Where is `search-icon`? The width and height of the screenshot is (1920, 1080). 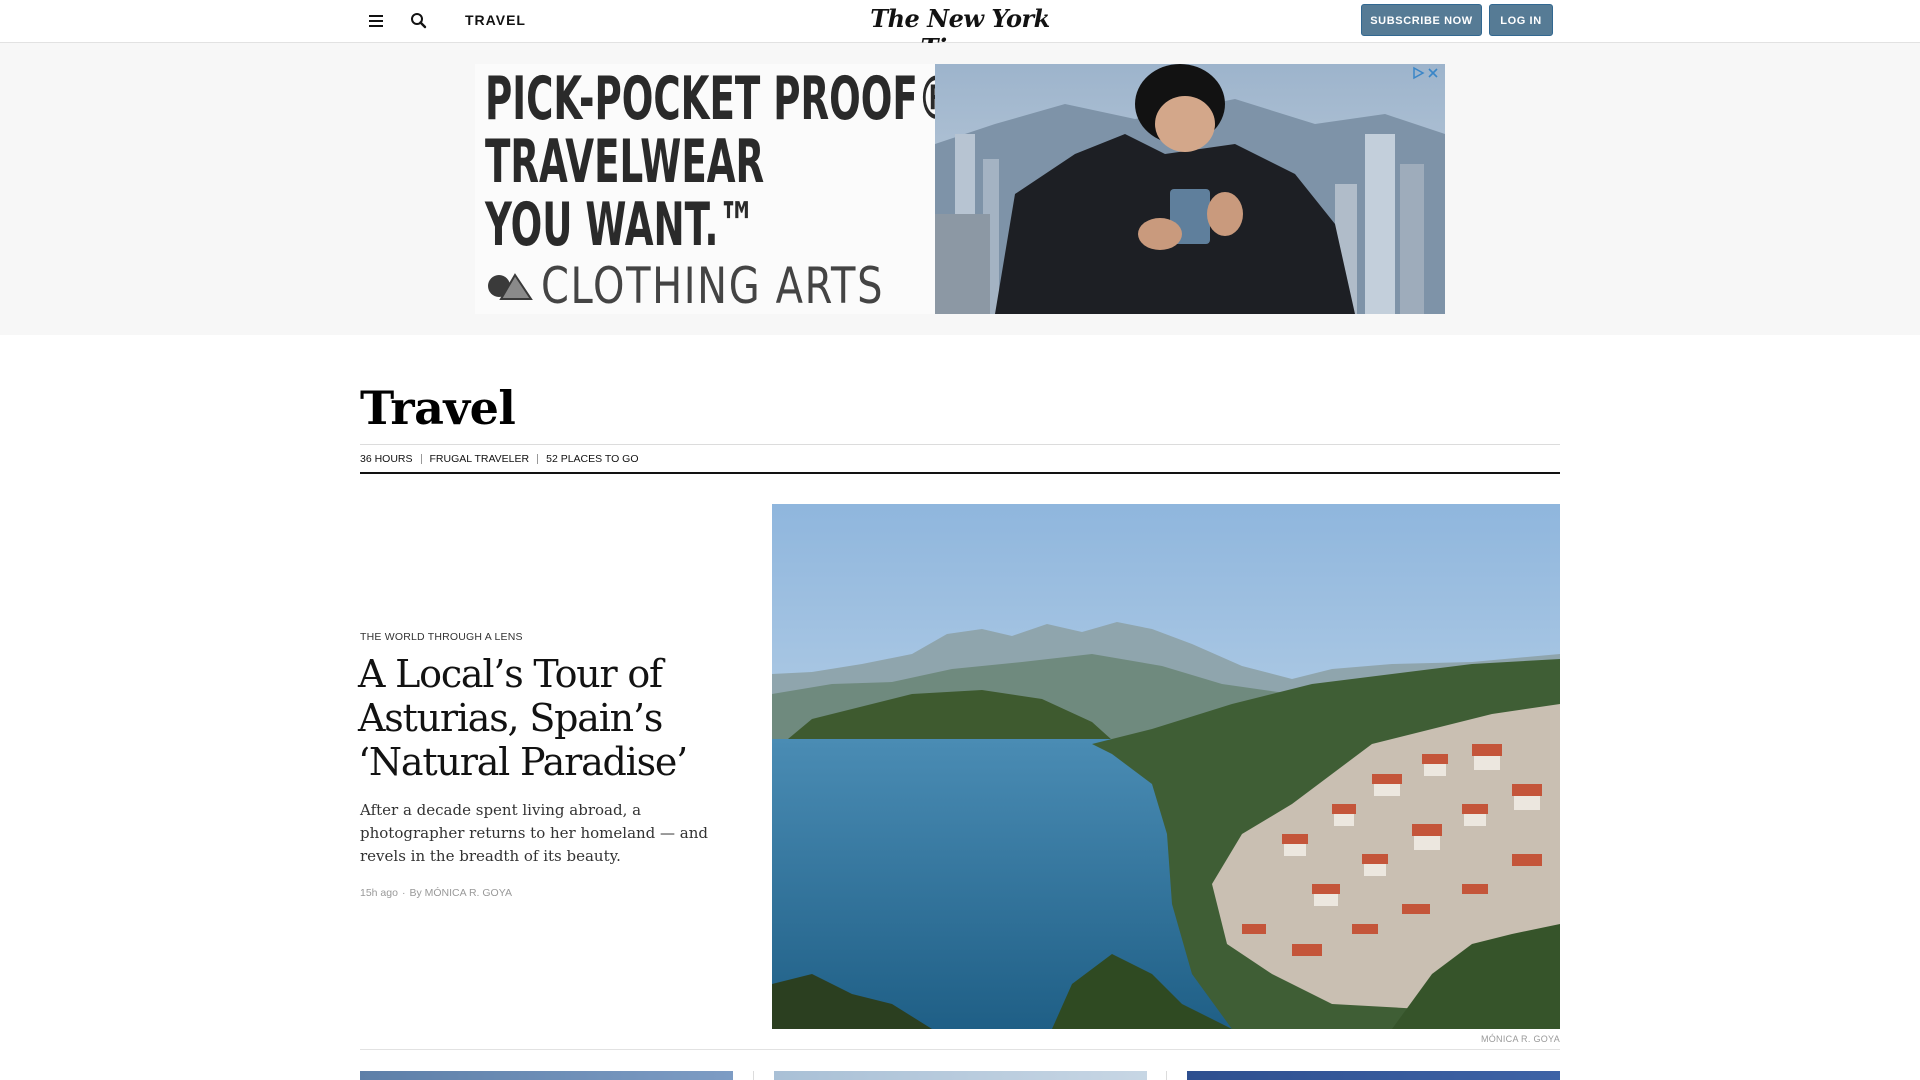 search-icon is located at coordinates (419, 21).